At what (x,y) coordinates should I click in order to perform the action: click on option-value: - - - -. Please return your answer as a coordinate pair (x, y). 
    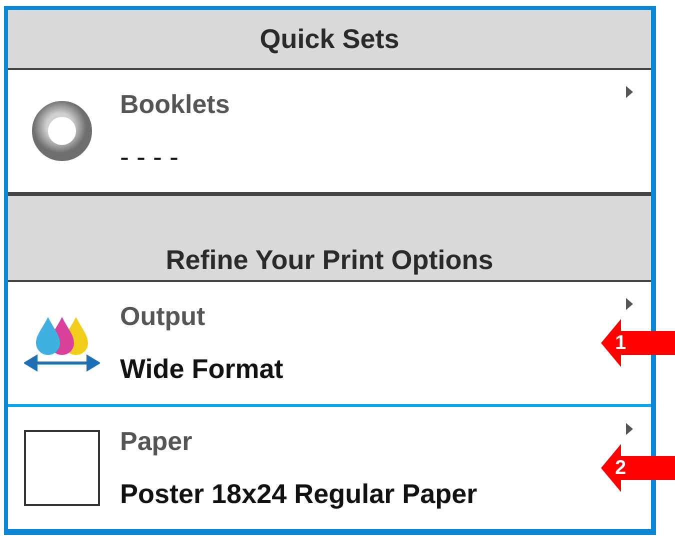
    Looking at the image, I should click on (150, 157).